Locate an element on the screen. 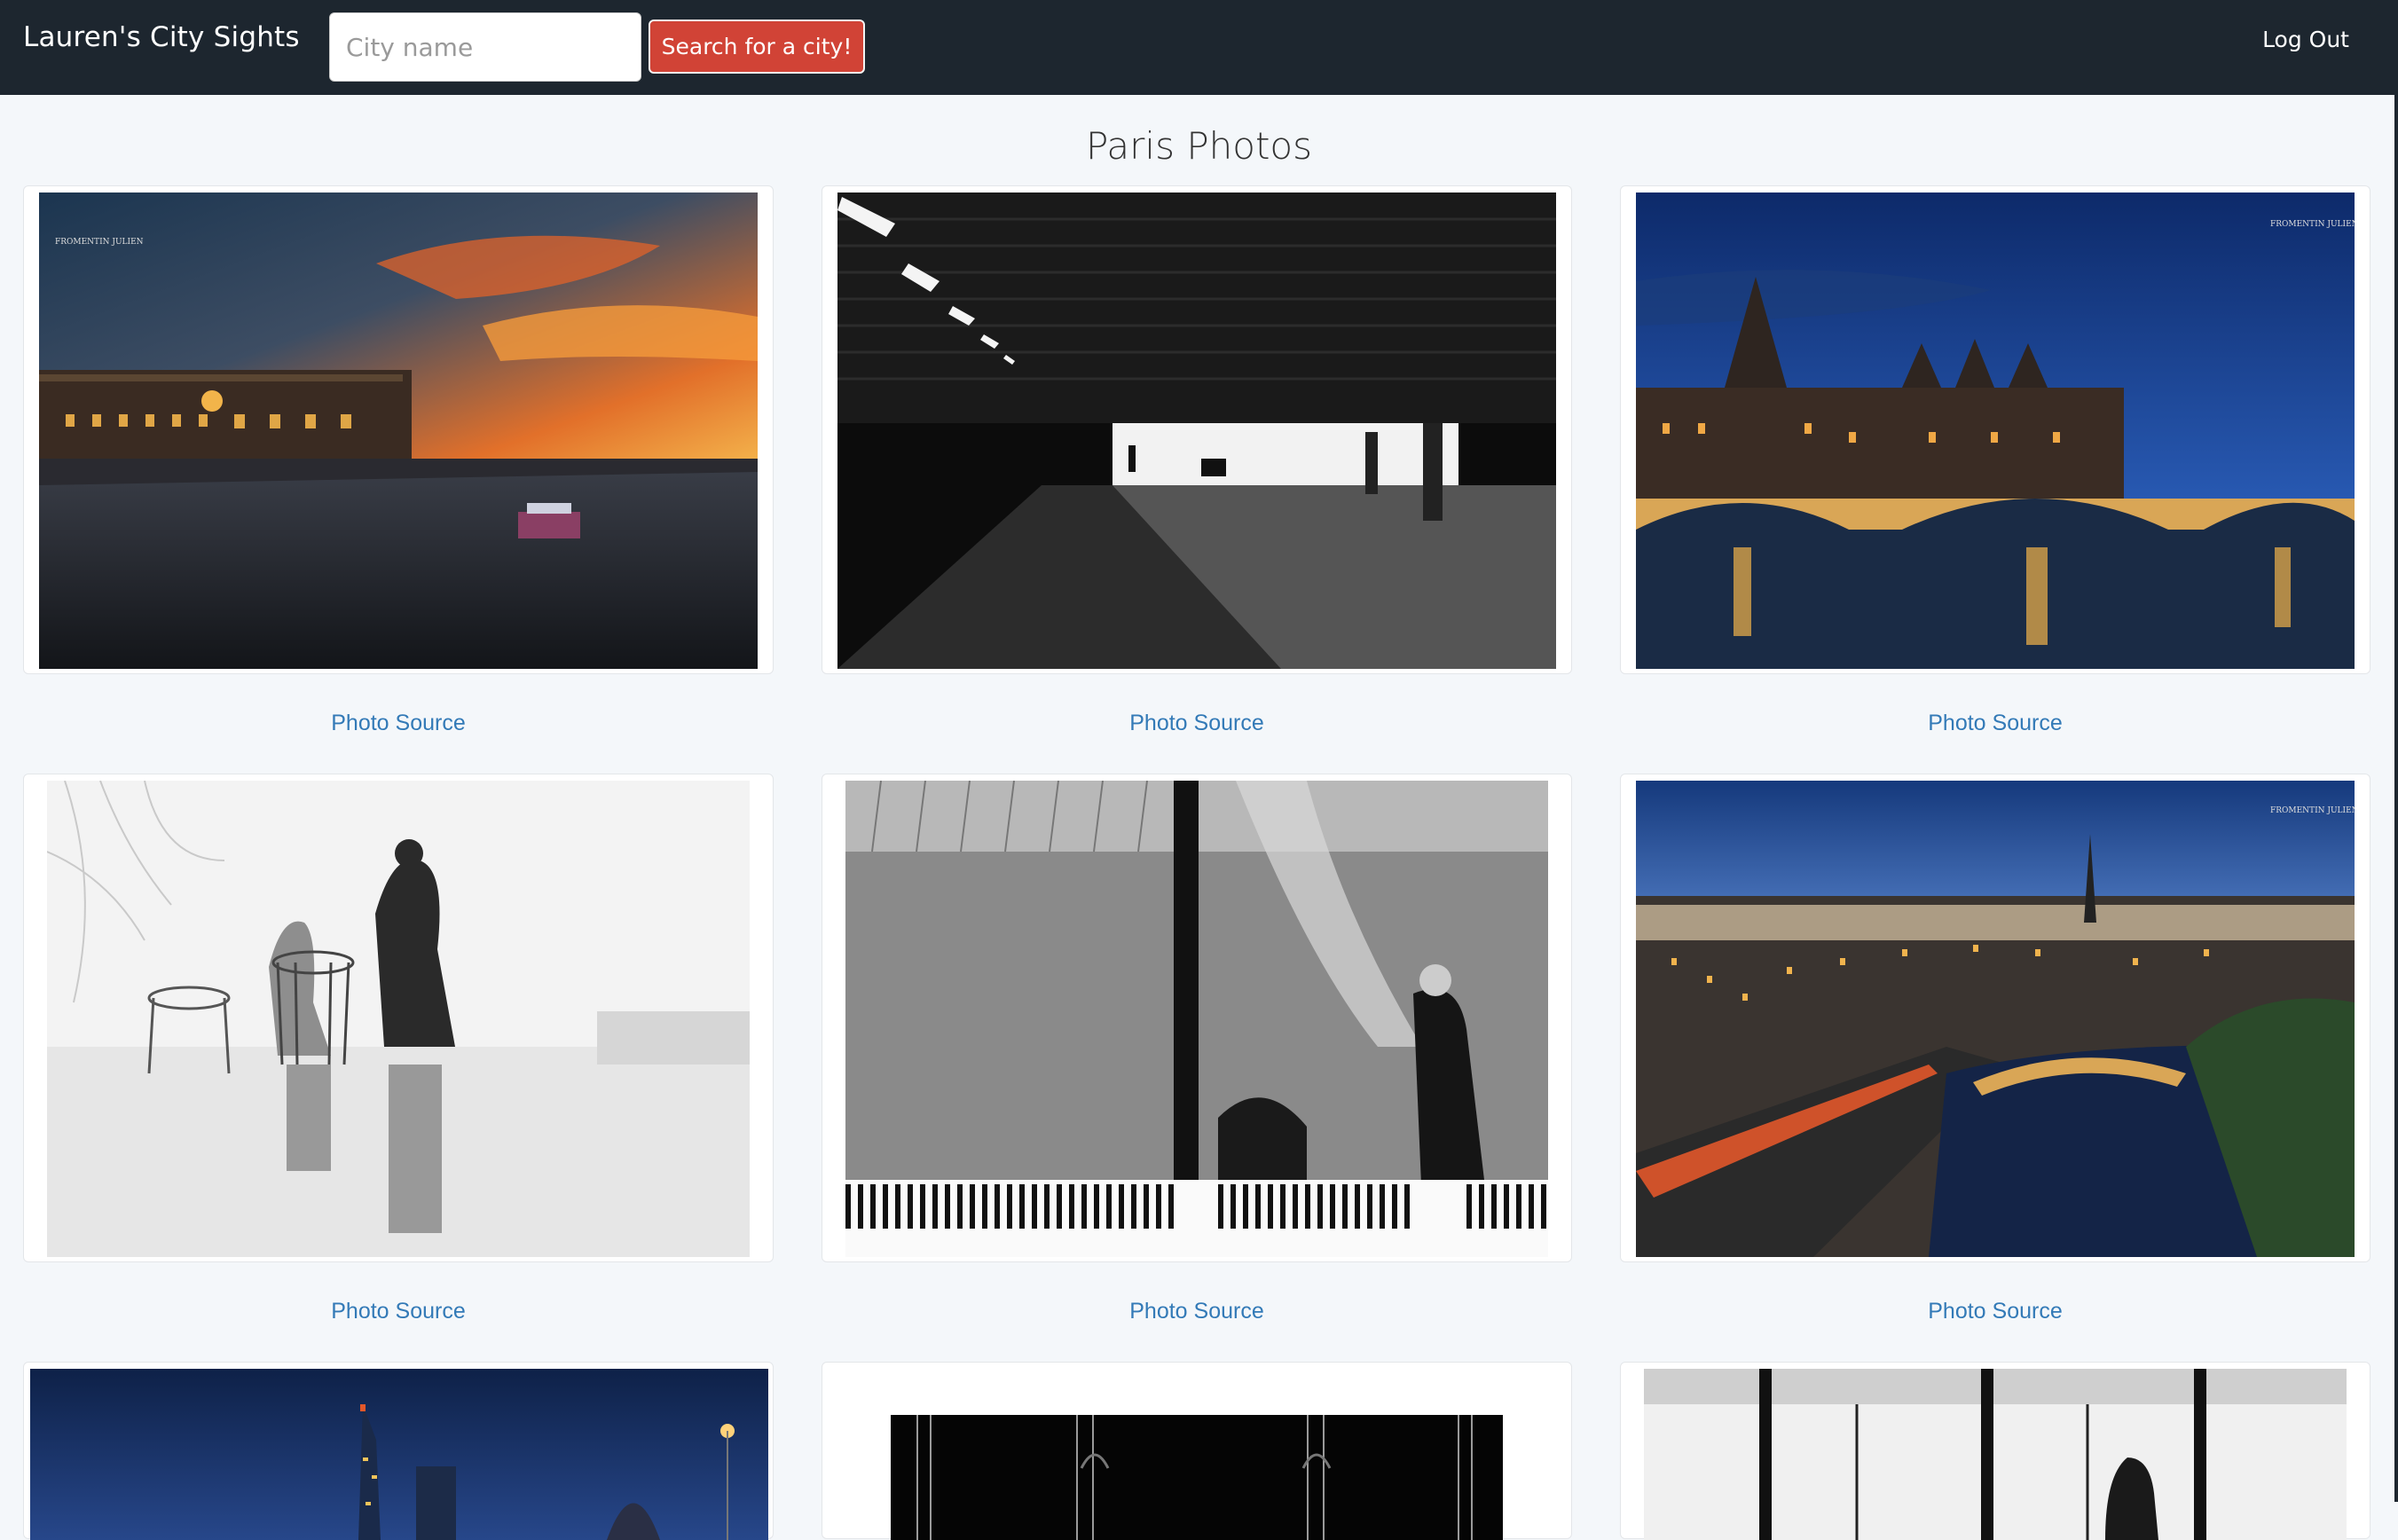 This screenshot has width=2398, height=1540. photo-la-defense is located at coordinates (399, 1454).